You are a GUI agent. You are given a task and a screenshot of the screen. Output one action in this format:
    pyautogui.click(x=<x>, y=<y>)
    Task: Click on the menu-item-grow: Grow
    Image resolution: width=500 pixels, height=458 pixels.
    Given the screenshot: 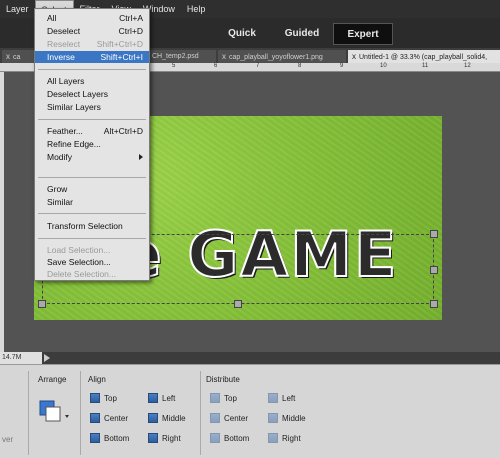 What is the action you would take?
    pyautogui.click(x=92, y=189)
    